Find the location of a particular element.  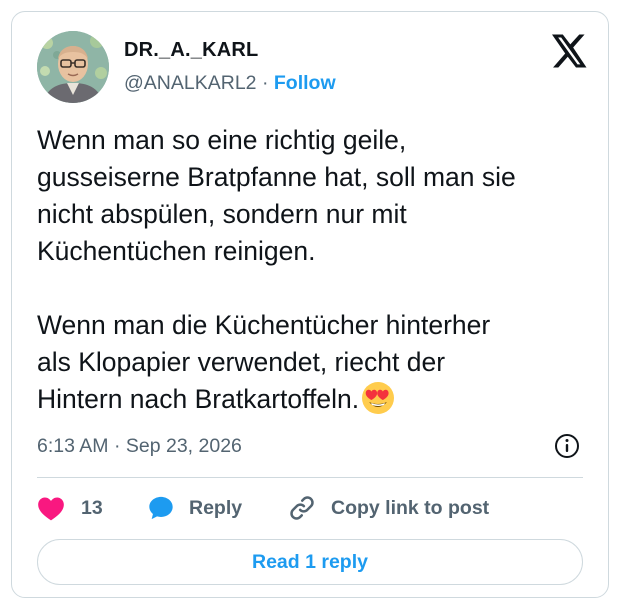

reply-label: Reply is located at coordinates (216, 507).